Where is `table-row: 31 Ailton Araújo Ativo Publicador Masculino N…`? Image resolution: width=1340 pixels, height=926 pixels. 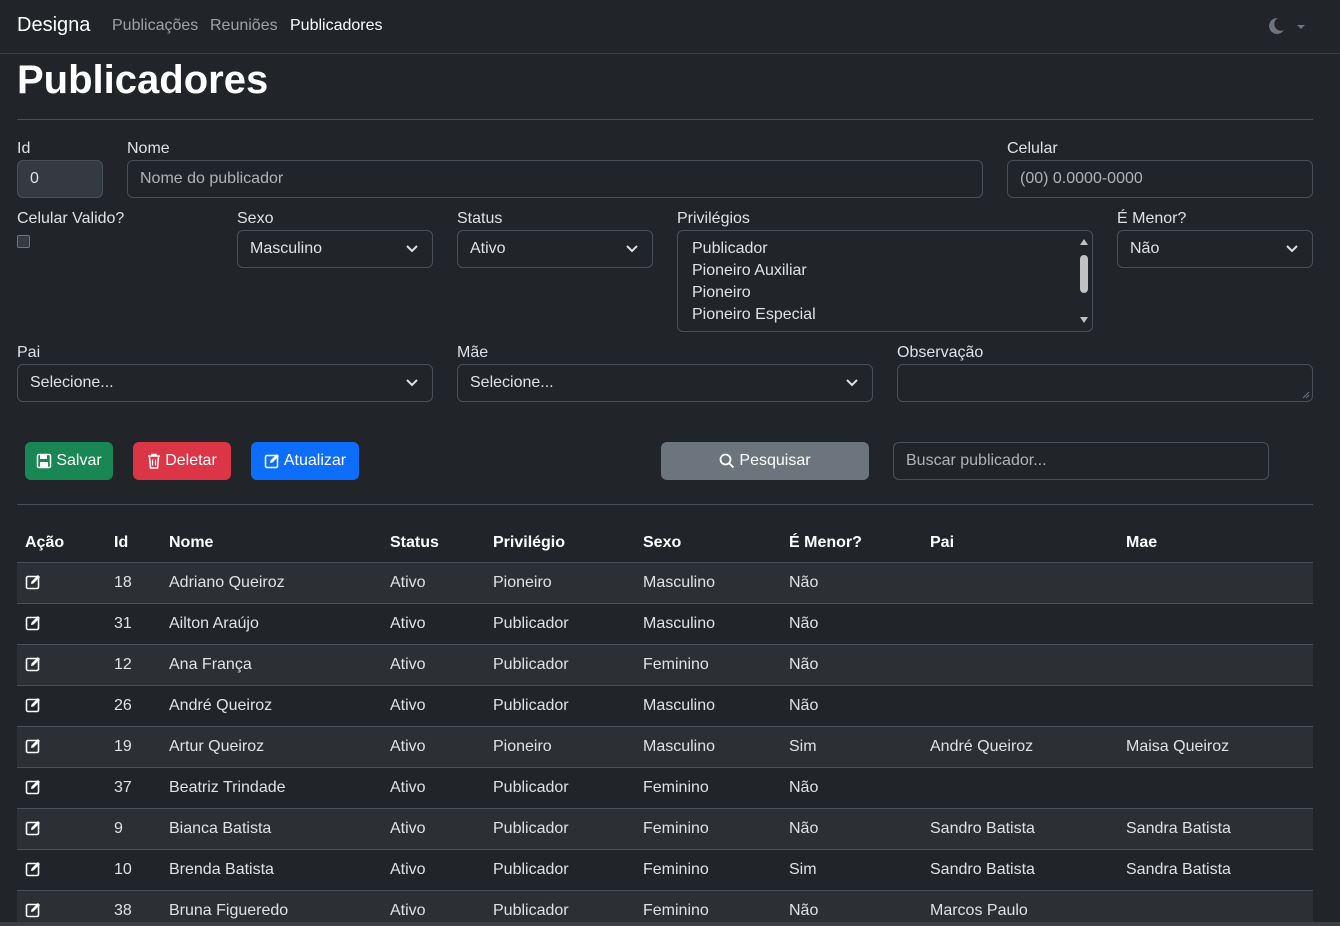
table-row: 31 Ailton Araújo Ativo Publicador Masculino N… is located at coordinates (665, 624).